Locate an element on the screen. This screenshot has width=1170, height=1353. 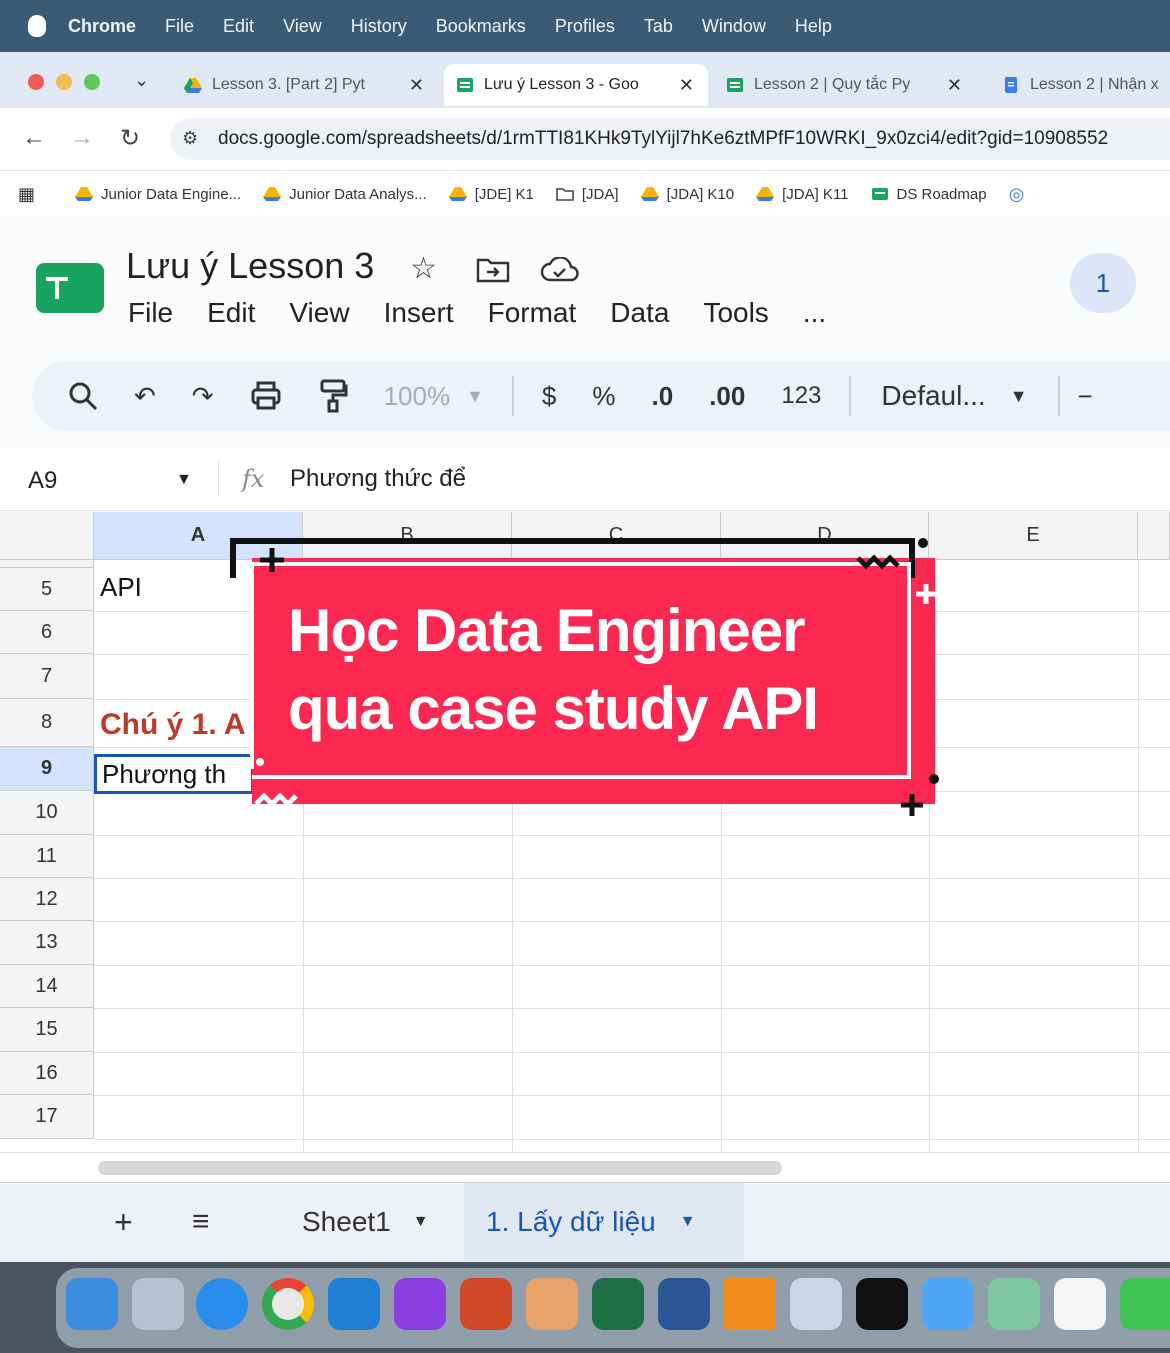
row-header: 11 is located at coordinates (47, 856).